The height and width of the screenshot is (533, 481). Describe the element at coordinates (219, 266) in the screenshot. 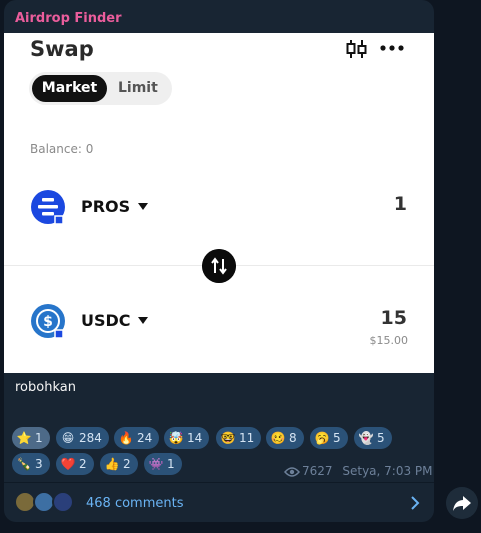

I see `swap-direction-icon` at that location.